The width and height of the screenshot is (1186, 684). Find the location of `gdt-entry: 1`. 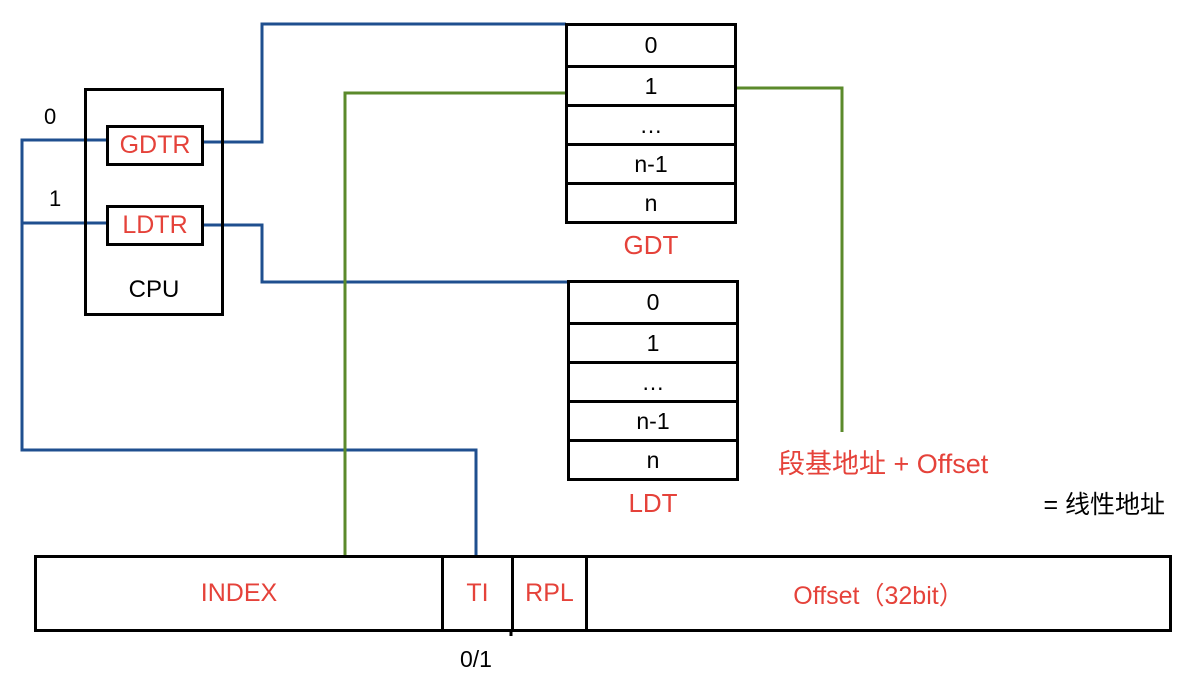

gdt-entry: 1 is located at coordinates (651, 84).